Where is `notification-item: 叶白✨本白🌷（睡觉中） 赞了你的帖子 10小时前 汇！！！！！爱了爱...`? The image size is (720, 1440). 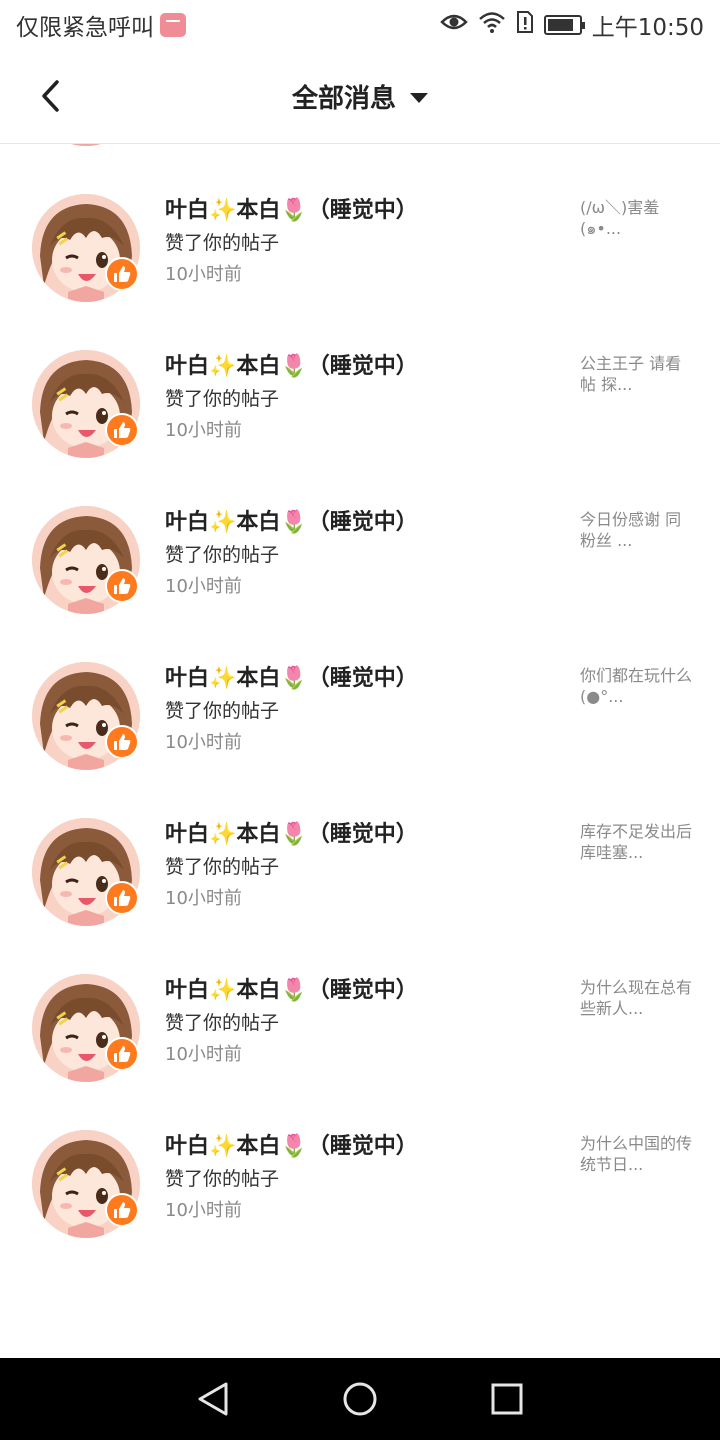 notification-item: 叶白✨本白🌷（睡觉中） 赞了你的帖子 10小时前 汇！！！！！爱了爱... is located at coordinates (360, 164).